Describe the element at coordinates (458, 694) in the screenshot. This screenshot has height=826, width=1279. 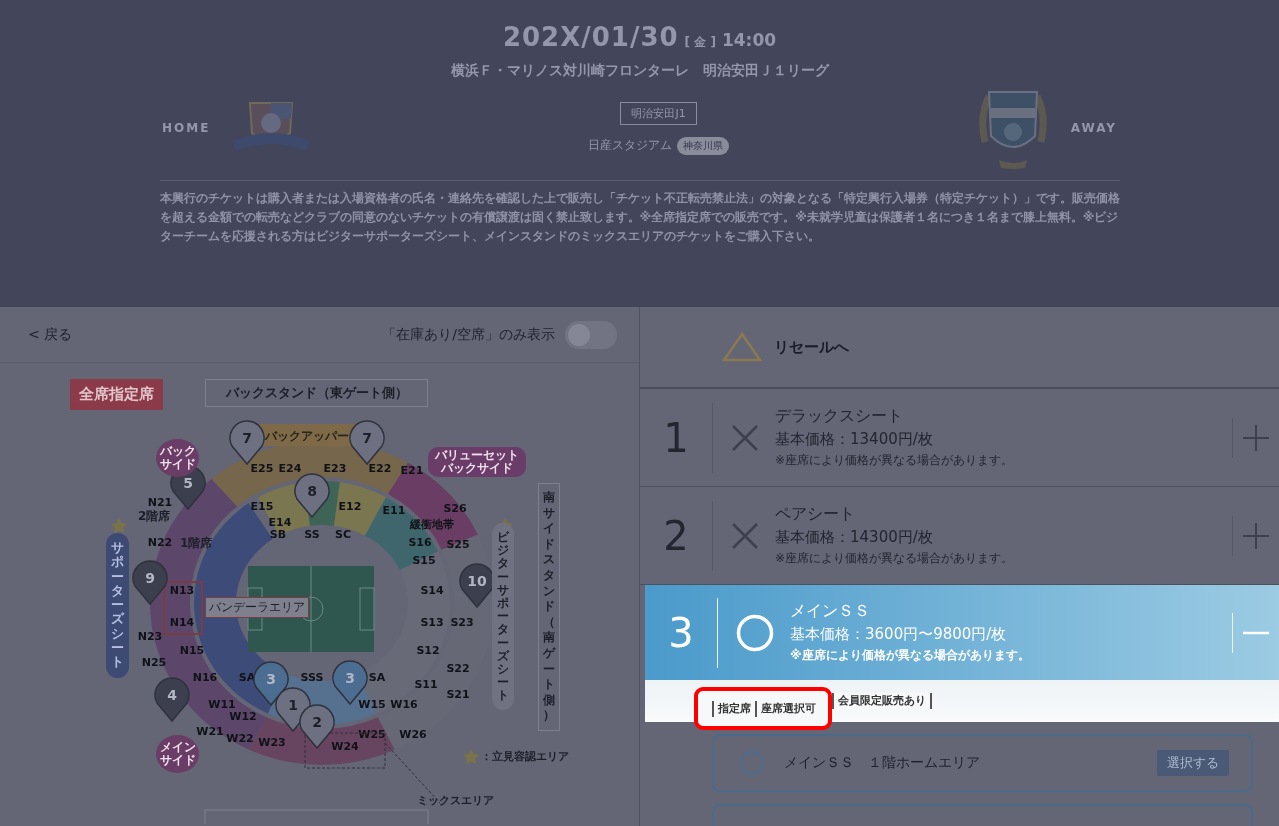
I see `section-label: S21` at that location.